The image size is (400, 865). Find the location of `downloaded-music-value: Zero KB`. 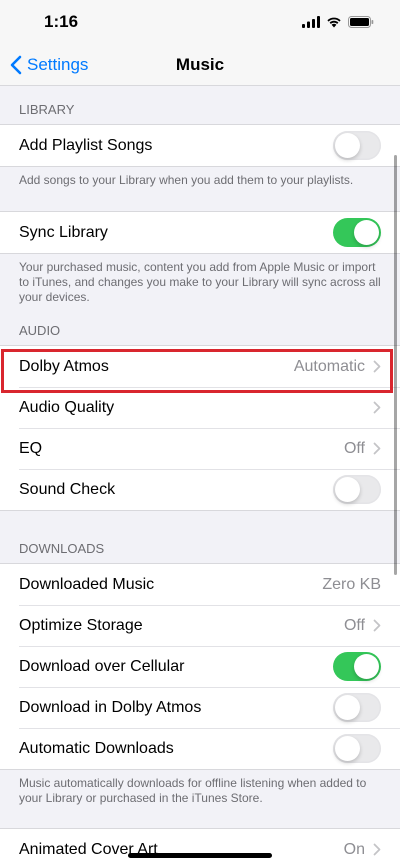

downloaded-music-value: Zero KB is located at coordinates (351, 584).